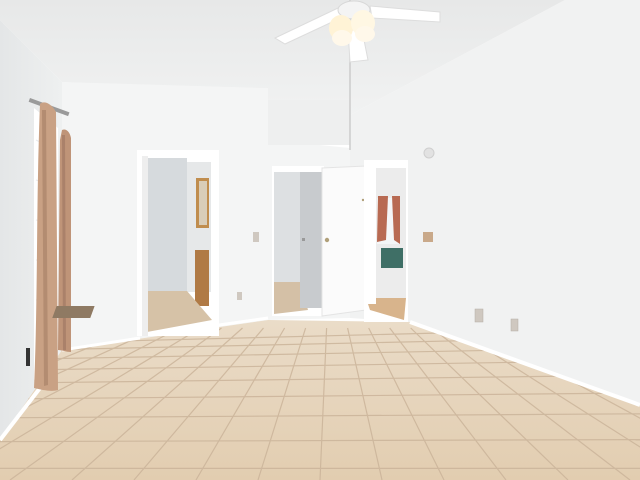  What do you see at coordinates (303, 239) in the screenshot?
I see `closet-inner-door-knob` at bounding box center [303, 239].